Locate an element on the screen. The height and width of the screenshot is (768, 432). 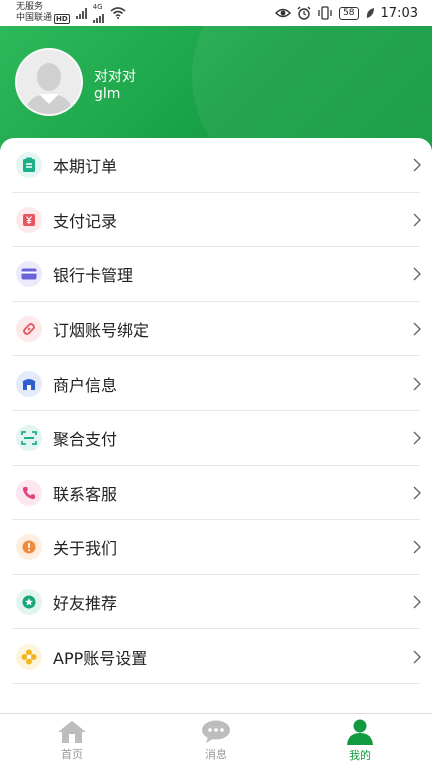
menu-item-about-us: 关于我们 is located at coordinates (216, 547).